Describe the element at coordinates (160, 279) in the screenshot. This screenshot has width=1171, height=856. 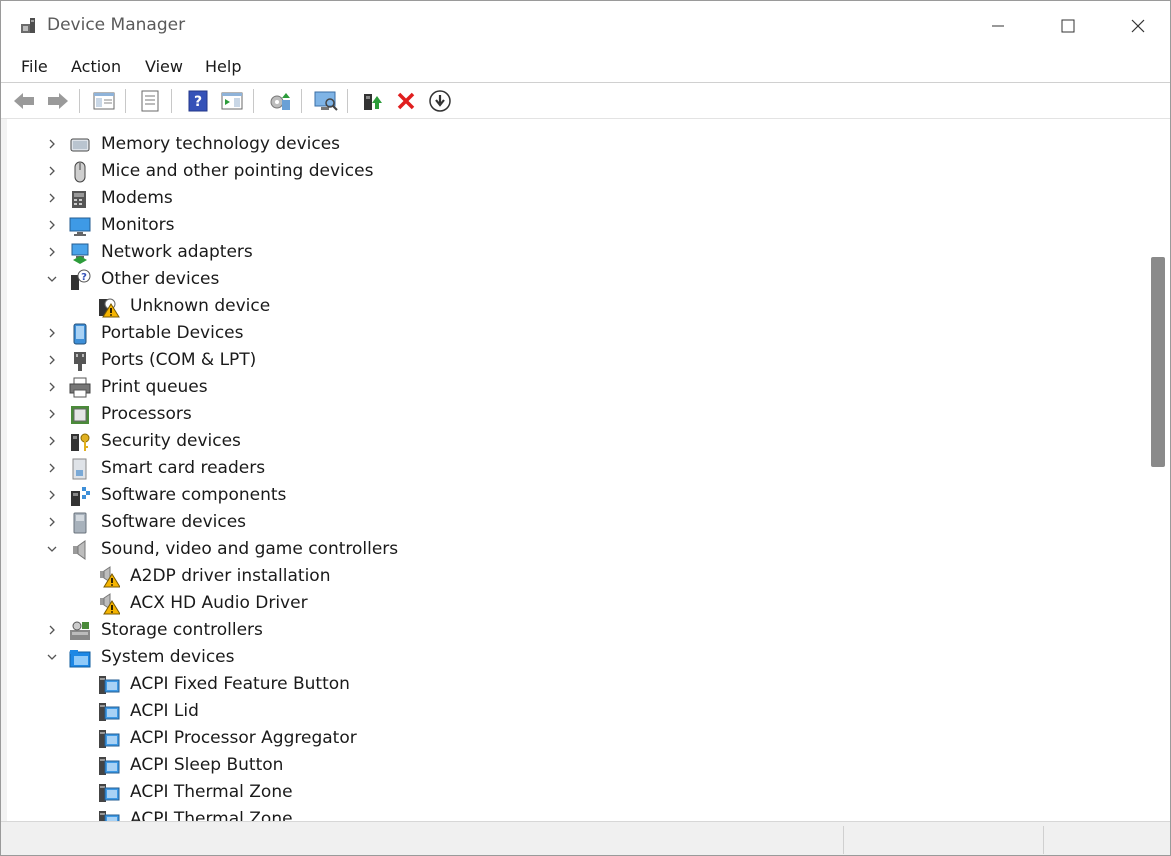
I see `tree-row-label: Other devices` at that location.